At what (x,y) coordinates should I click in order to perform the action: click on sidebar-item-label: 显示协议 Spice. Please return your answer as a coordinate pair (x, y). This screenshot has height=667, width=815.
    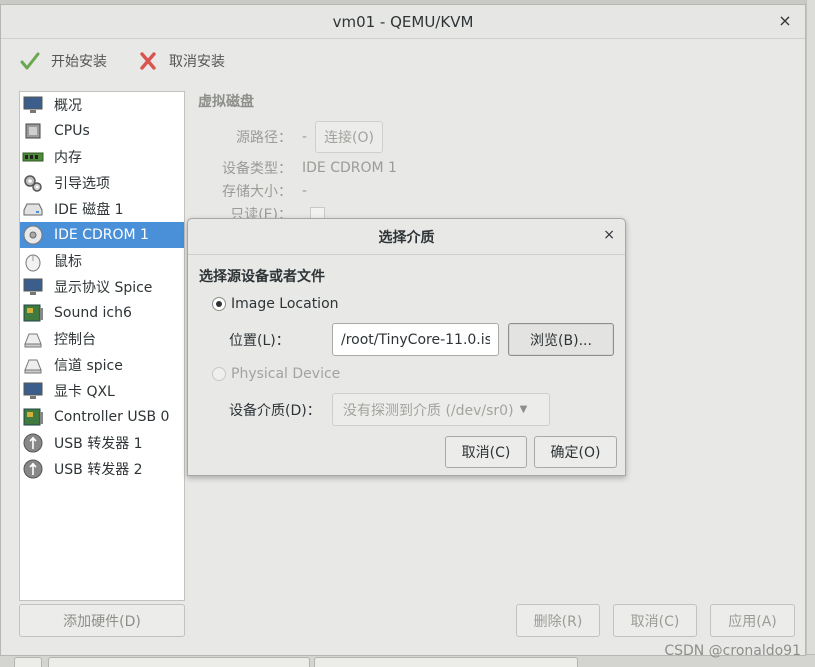
    Looking at the image, I should click on (103, 288).